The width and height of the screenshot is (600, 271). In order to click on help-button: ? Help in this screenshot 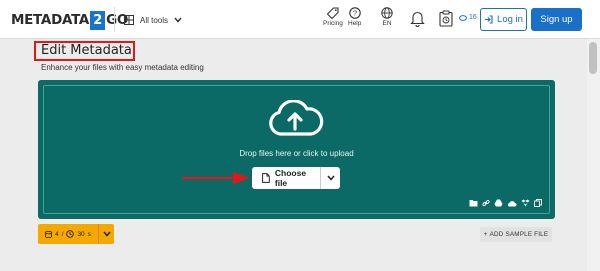, I will do `click(354, 17)`.